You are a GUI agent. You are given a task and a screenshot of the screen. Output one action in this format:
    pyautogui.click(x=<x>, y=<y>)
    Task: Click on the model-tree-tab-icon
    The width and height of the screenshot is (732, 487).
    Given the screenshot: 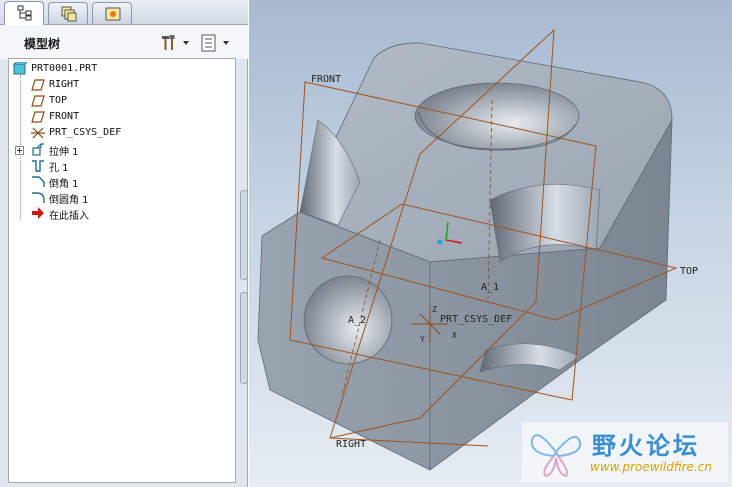 What is the action you would take?
    pyautogui.click(x=24, y=13)
    